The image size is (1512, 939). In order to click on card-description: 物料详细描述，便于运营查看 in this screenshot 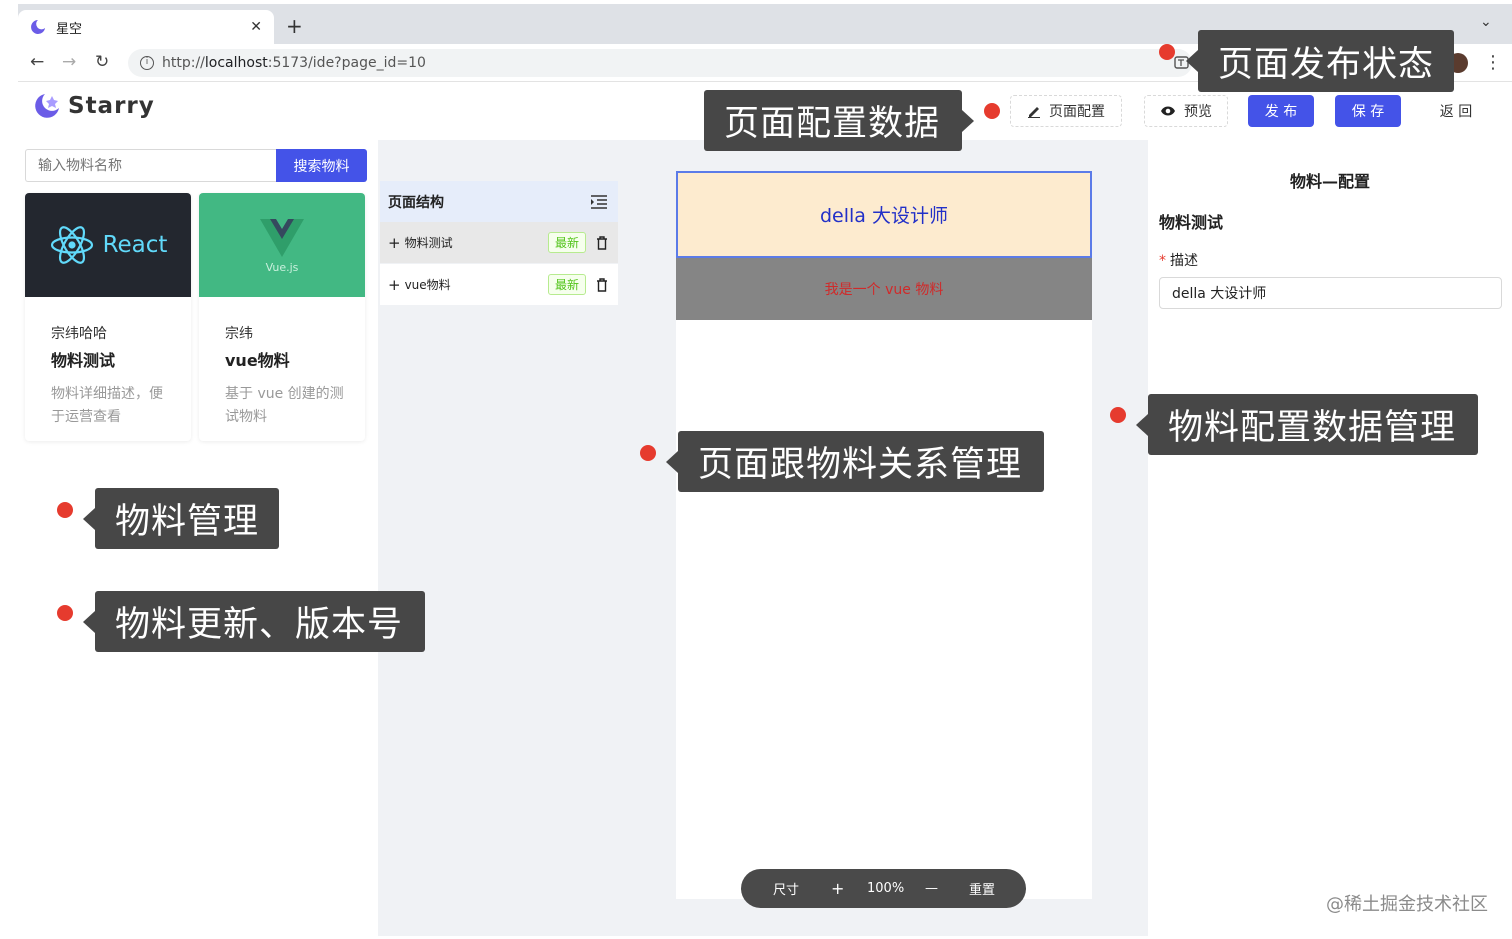, I will do `click(107, 405)`.